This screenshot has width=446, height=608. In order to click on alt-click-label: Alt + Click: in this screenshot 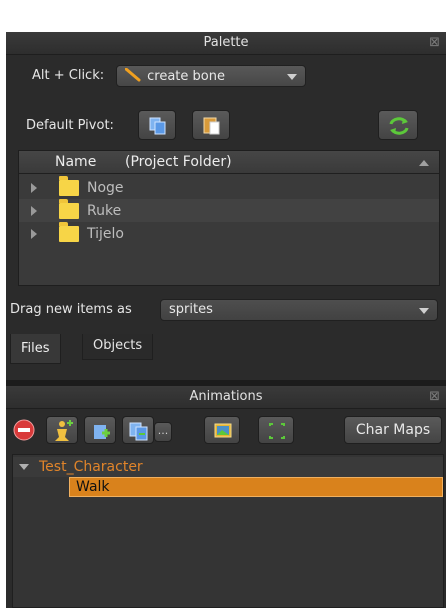, I will do `click(68, 75)`.